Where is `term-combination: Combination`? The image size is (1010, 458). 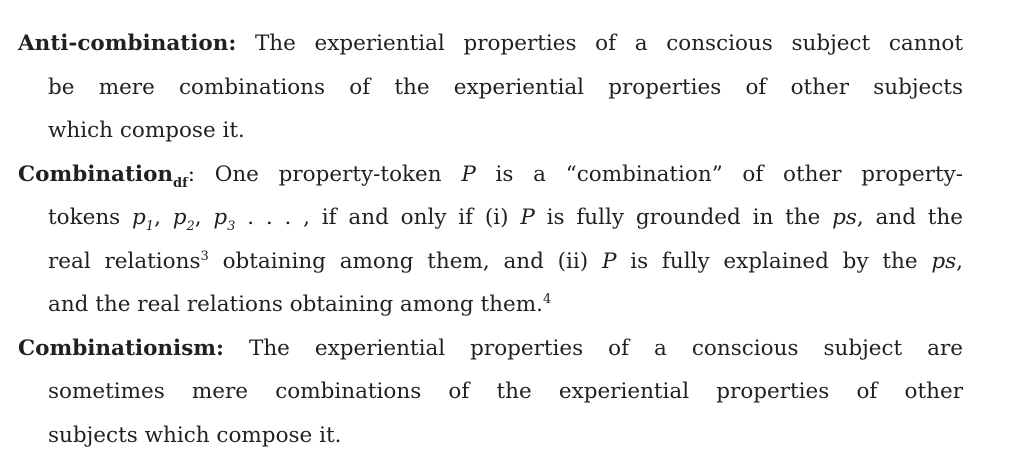 term-combination: Combination is located at coordinates (96, 174).